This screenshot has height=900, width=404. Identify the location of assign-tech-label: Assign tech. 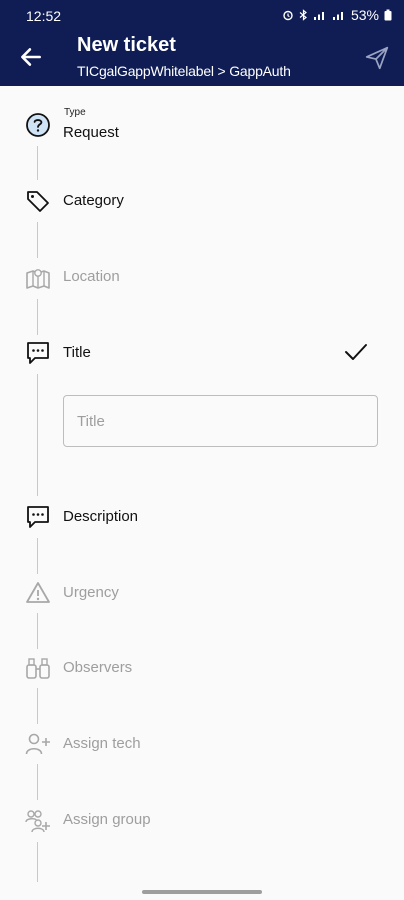
(102, 743).